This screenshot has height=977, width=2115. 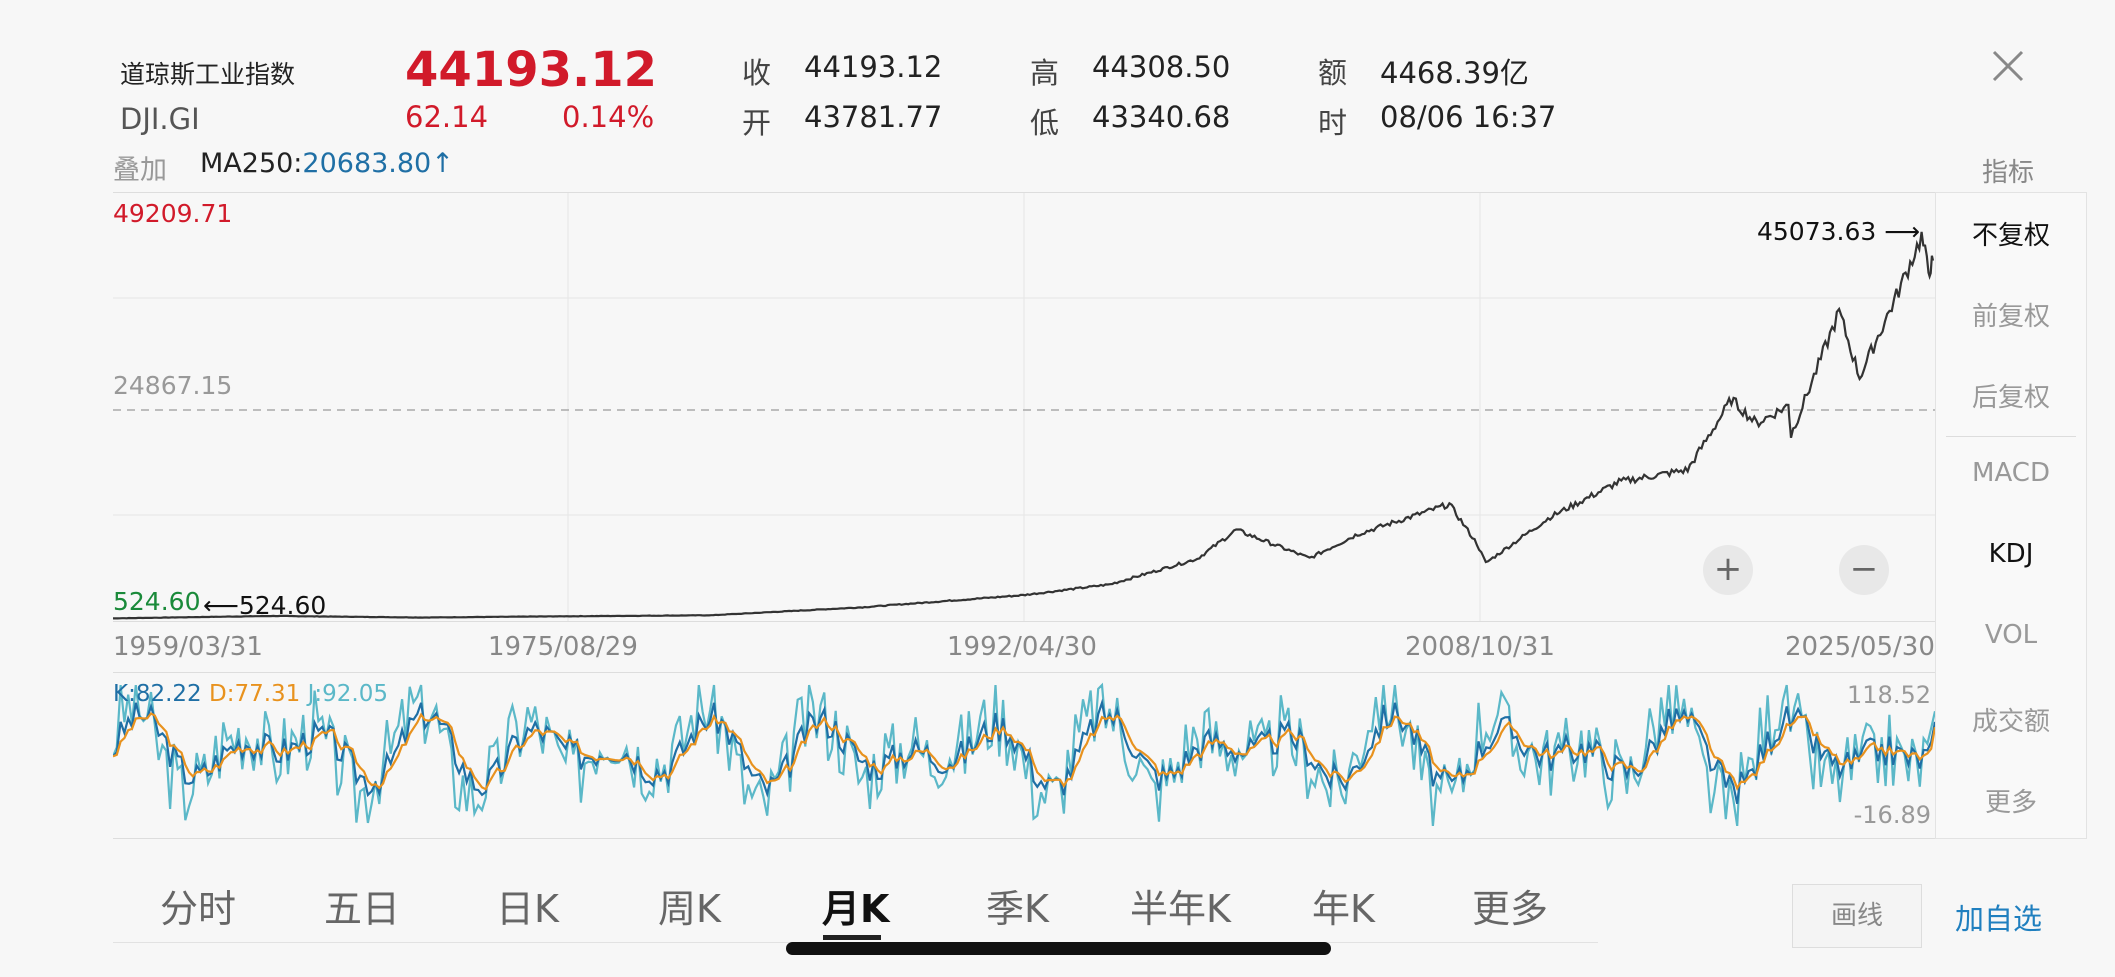 I want to click on quote-label-close: 收, so click(x=757, y=73).